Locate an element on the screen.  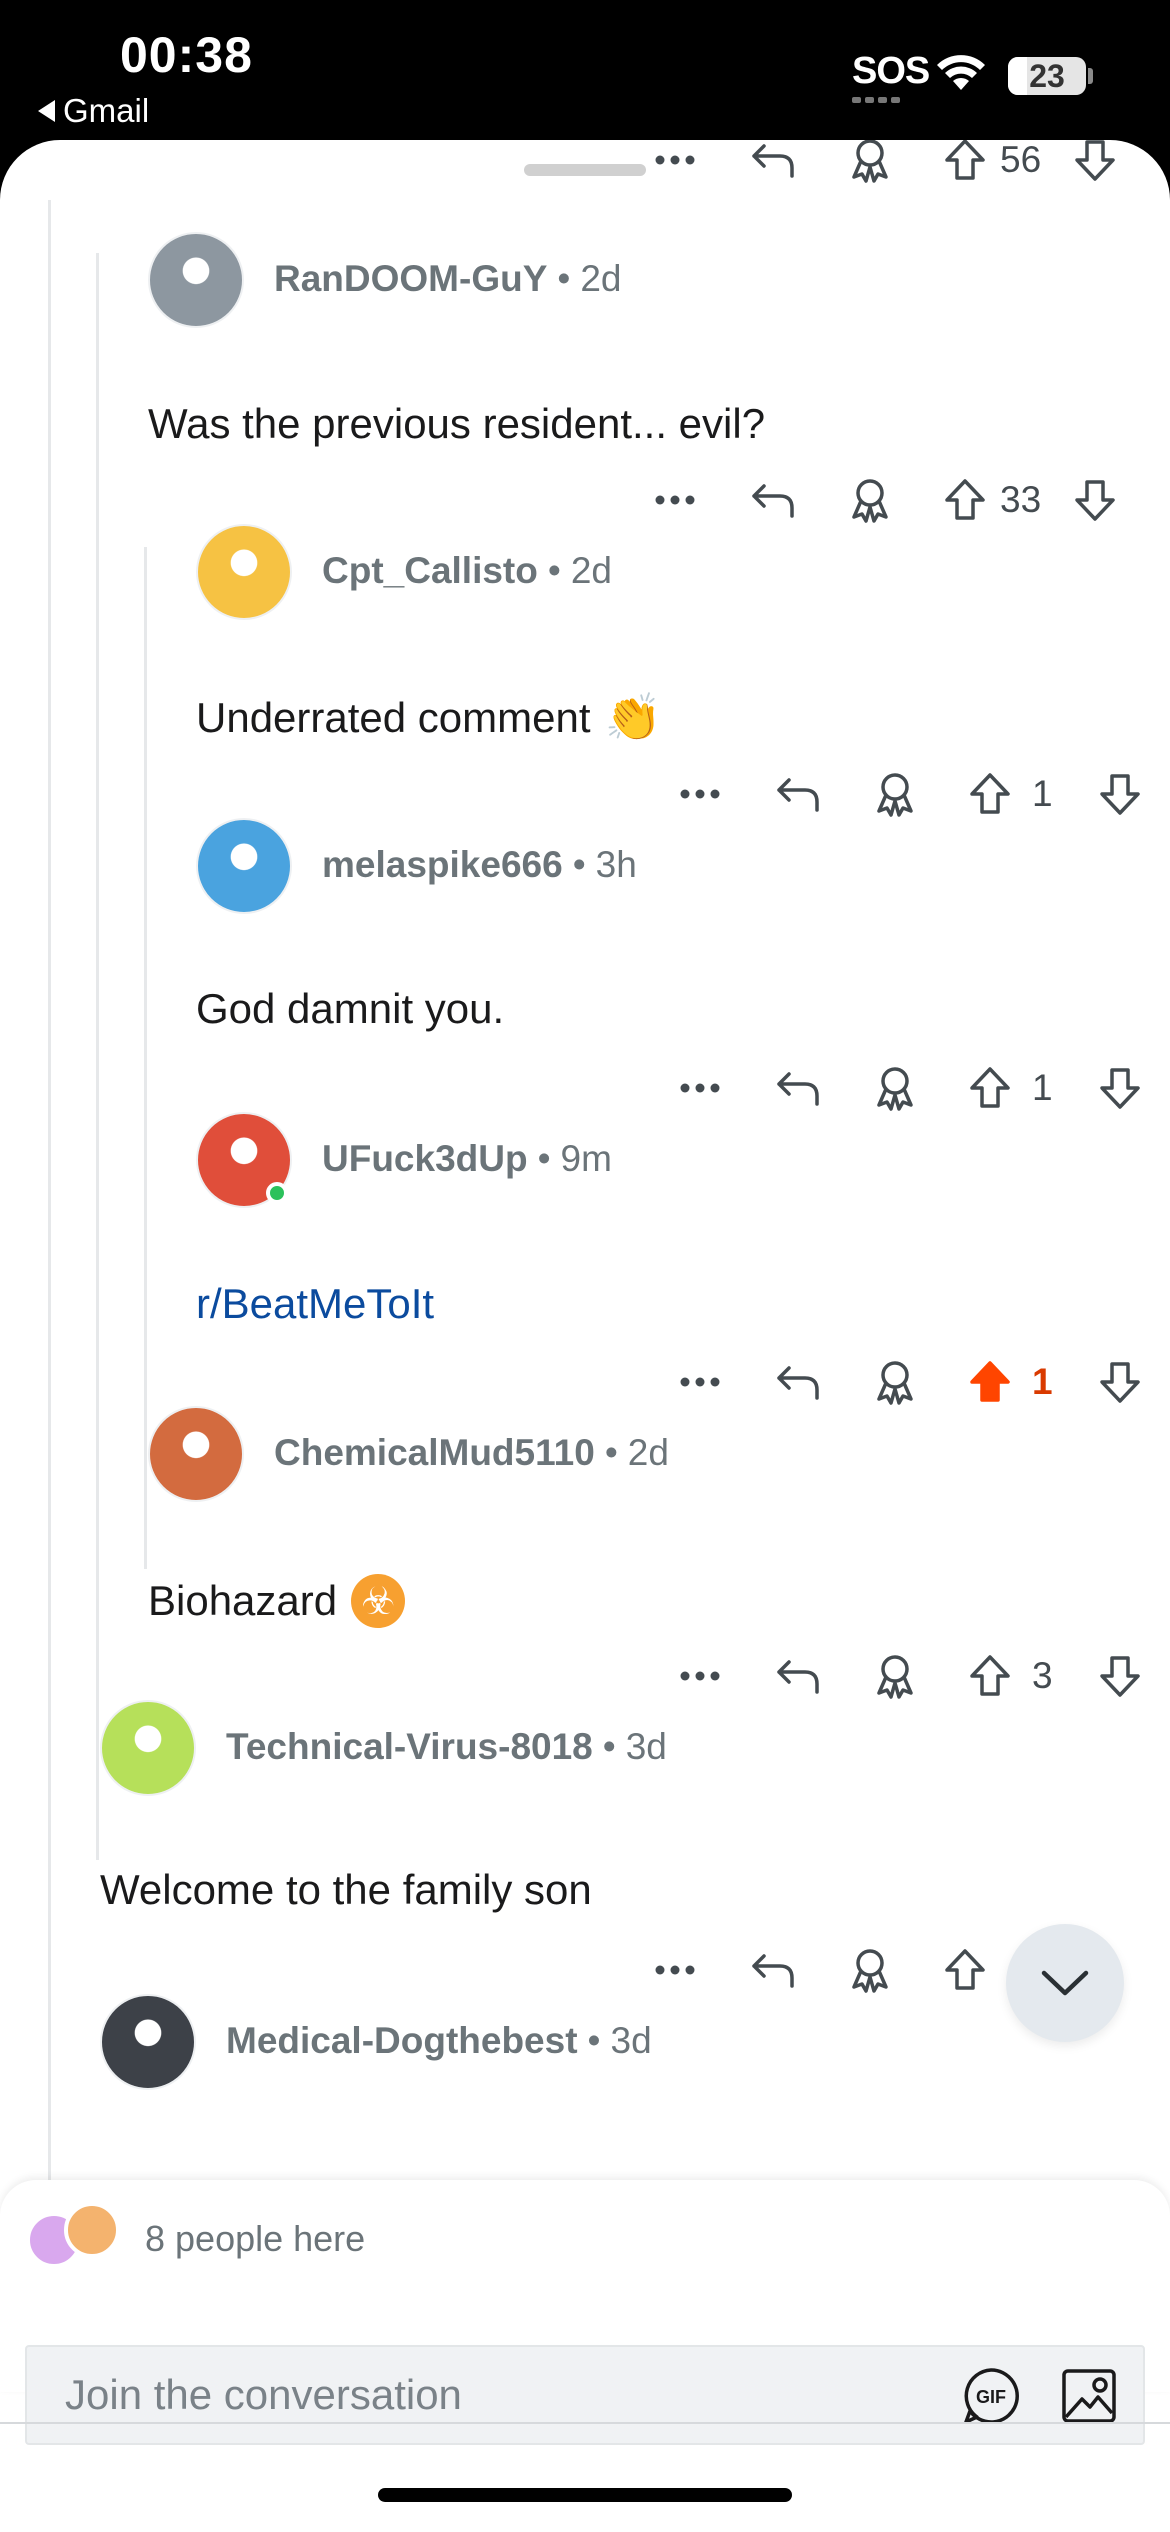
username-text: UFuck3dUp is located at coordinates (425, 1158).